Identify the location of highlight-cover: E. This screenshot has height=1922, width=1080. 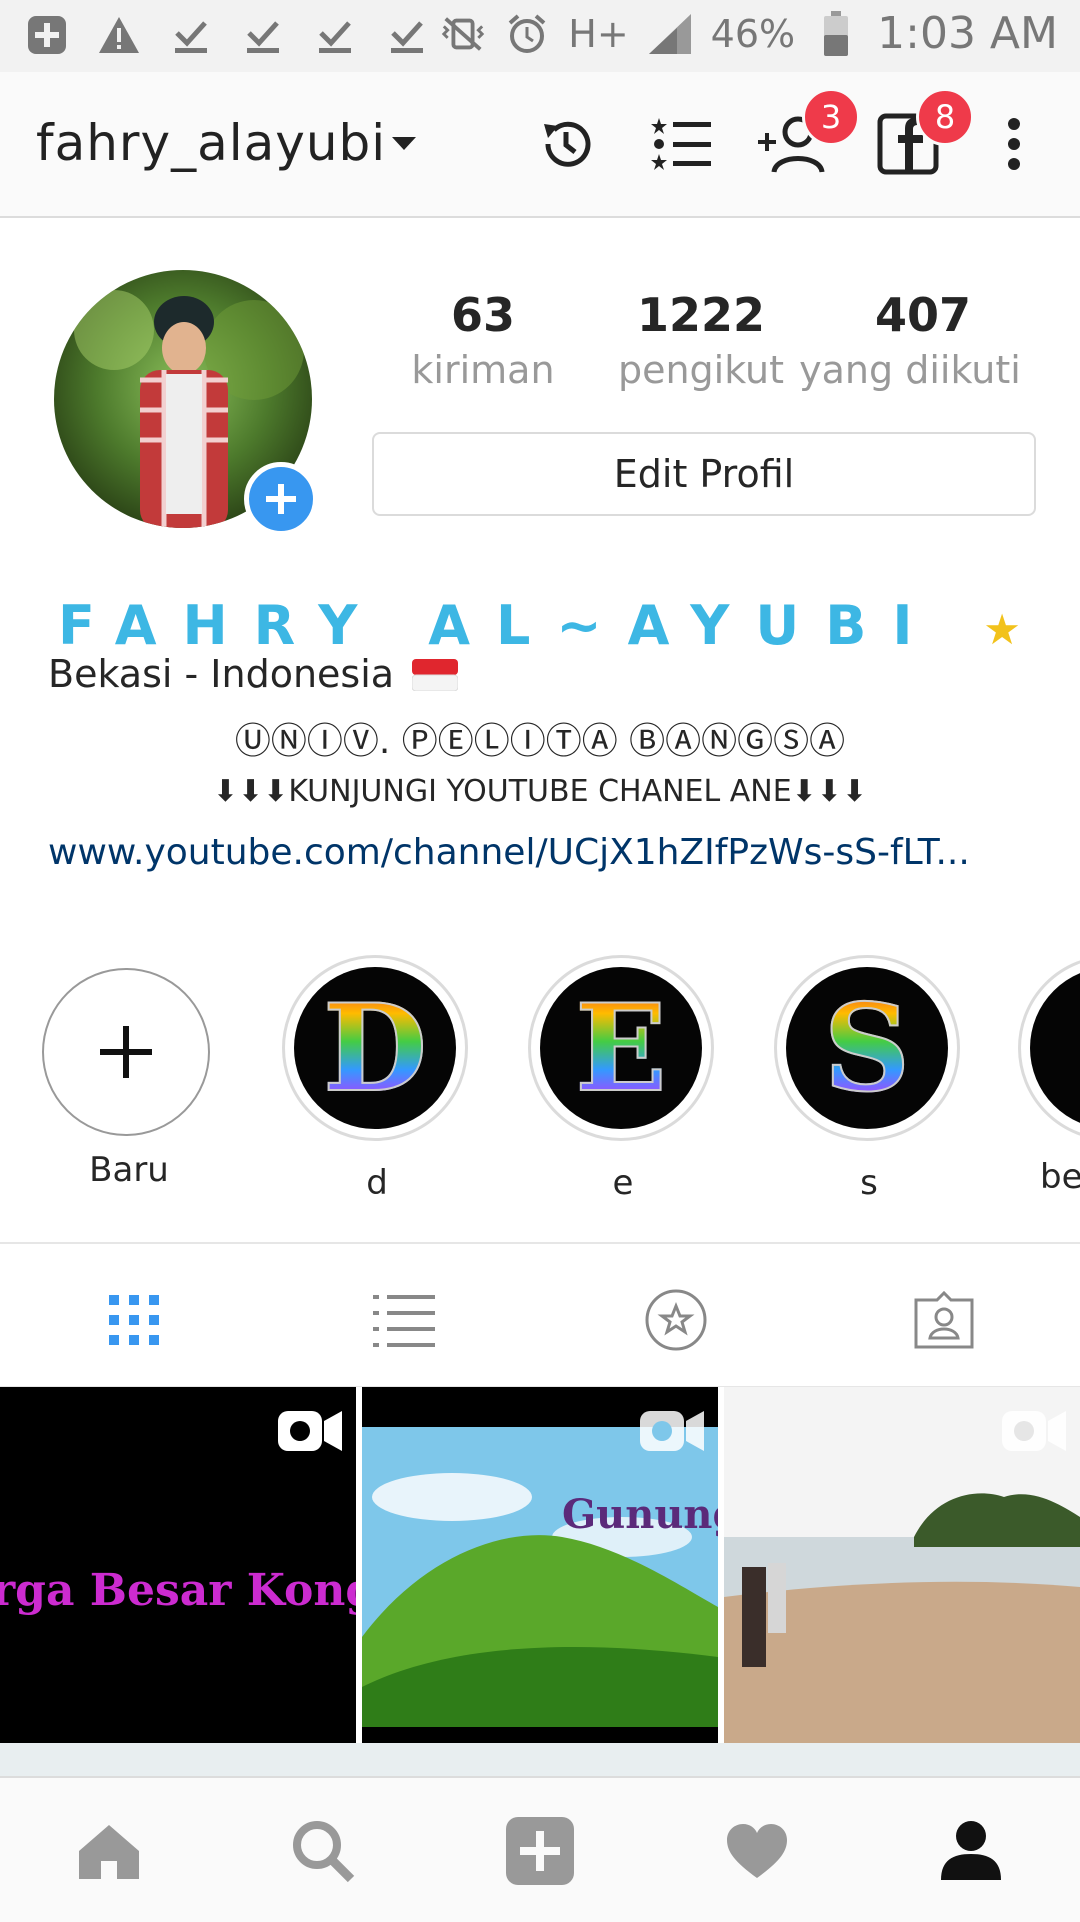
(621, 1048).